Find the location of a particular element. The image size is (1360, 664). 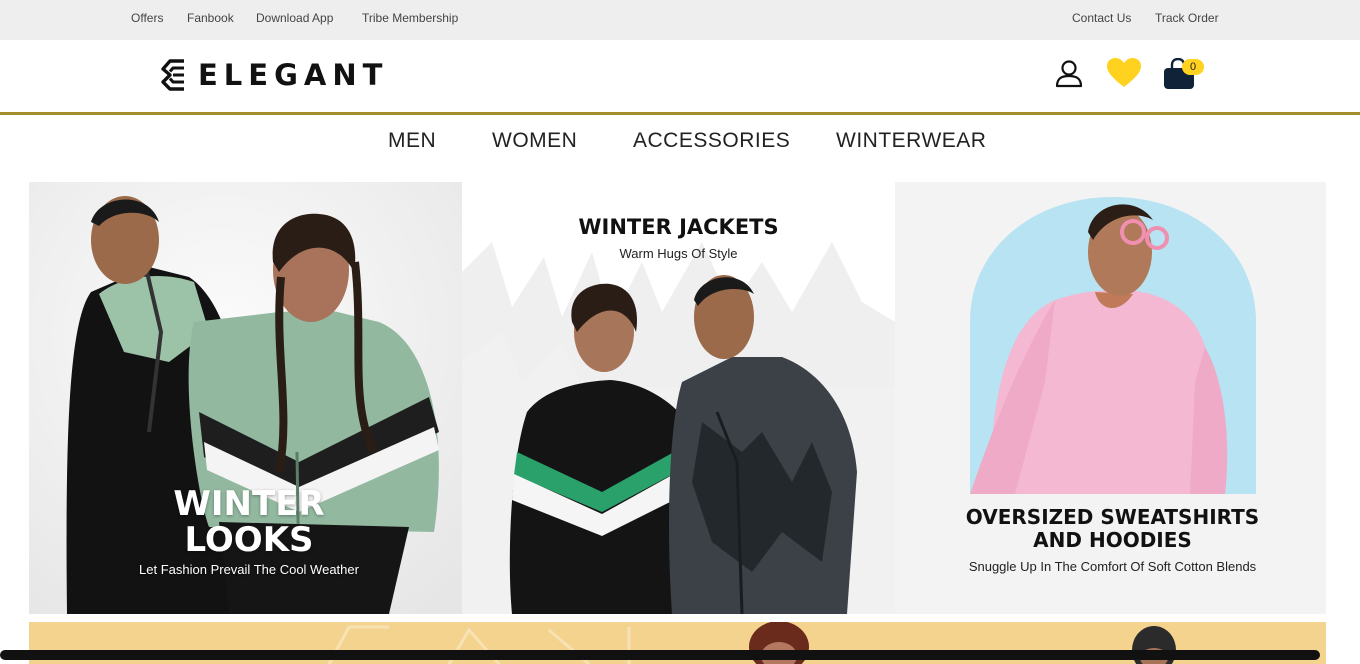

winter-jackets-subtitle: Warm Hugs Of Style is located at coordinates (678, 253).